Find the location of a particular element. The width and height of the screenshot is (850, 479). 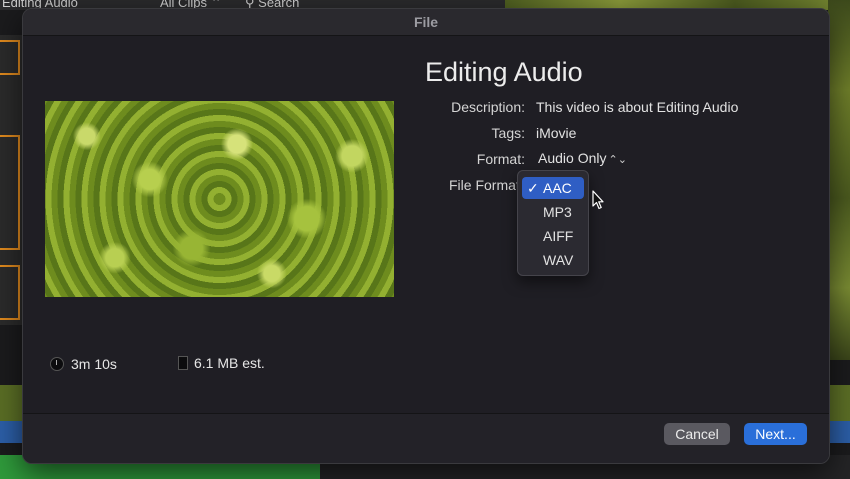

description-field: This video is about Editing Audio is located at coordinates (637, 107).